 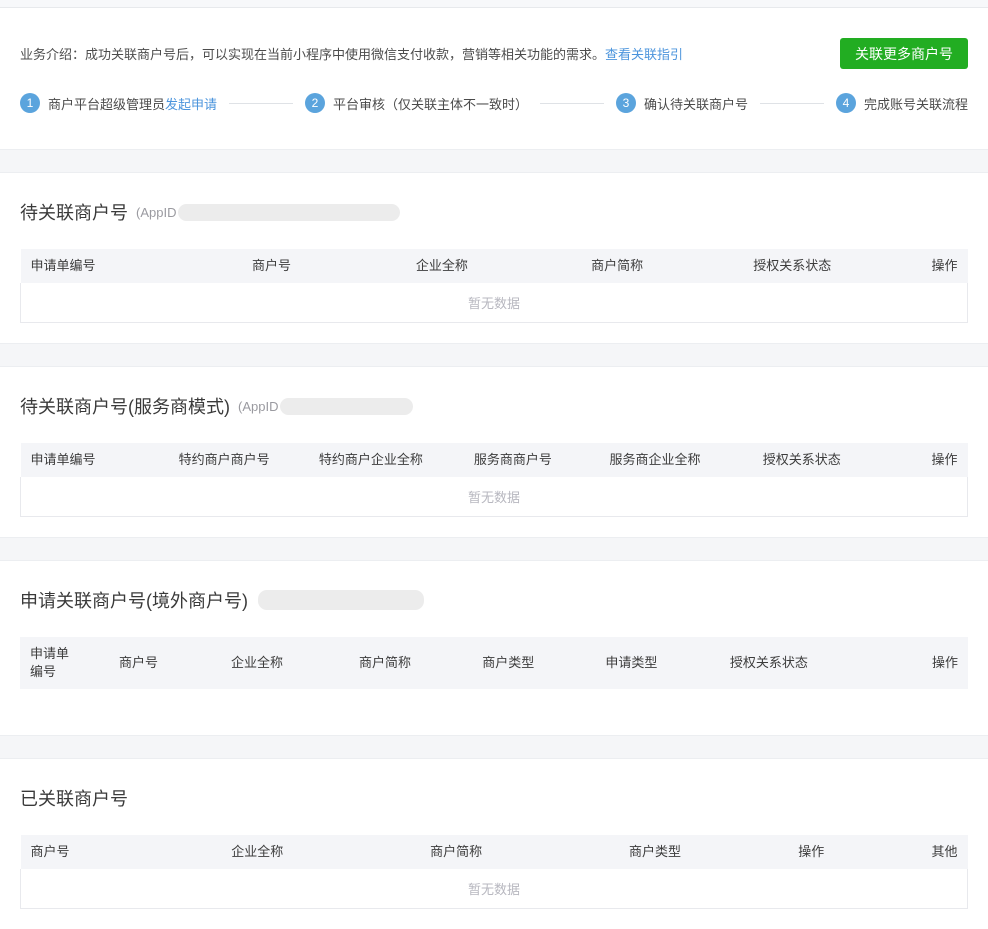 What do you see at coordinates (494, 599) in the screenshot?
I see `section-title-row: 申请关联商户号(境外商户号)` at bounding box center [494, 599].